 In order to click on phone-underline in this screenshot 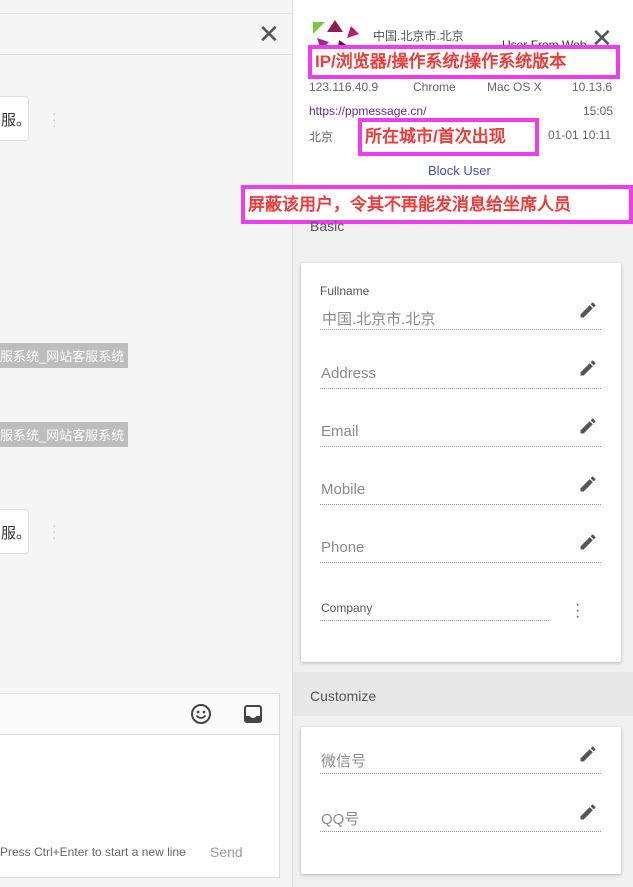, I will do `click(460, 562)`.